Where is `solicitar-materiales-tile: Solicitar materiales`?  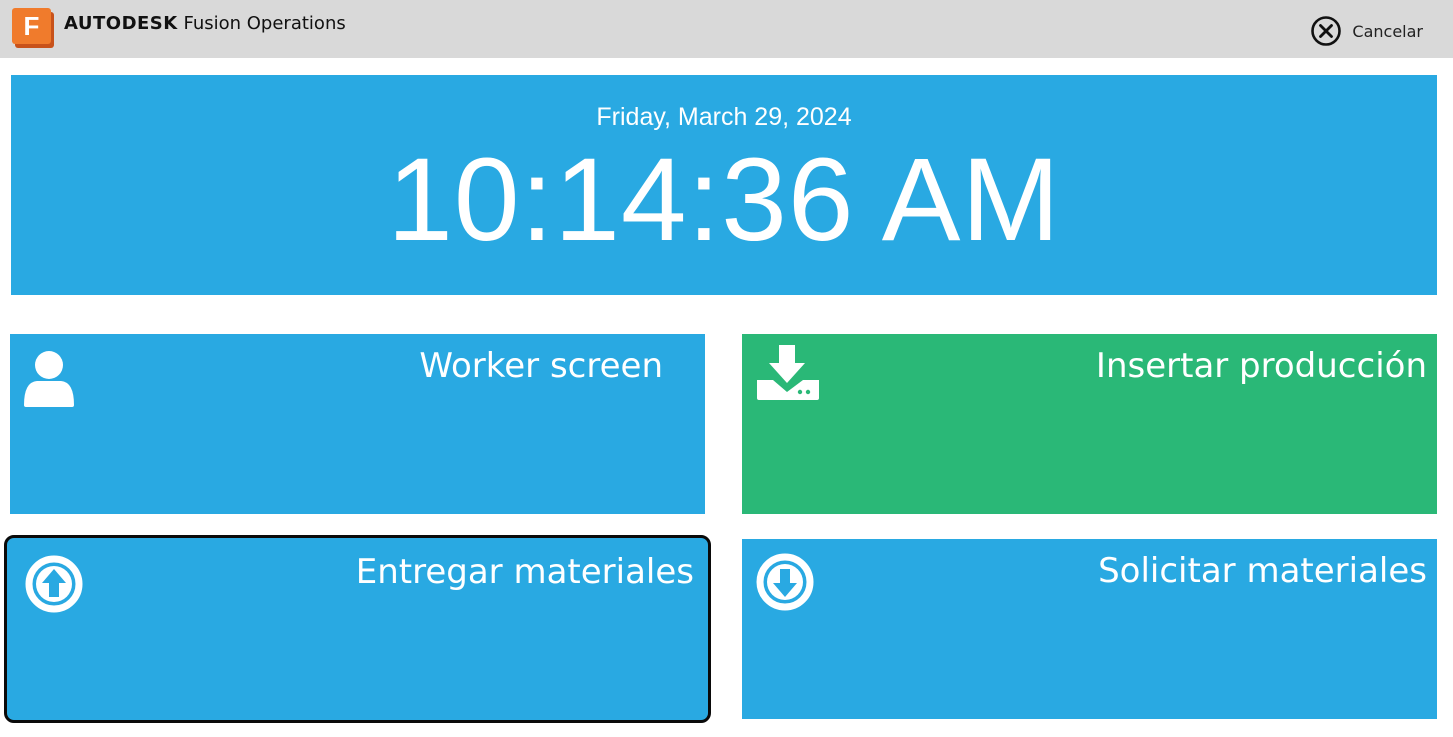
solicitar-materiales-tile: Solicitar materiales is located at coordinates (1089, 629).